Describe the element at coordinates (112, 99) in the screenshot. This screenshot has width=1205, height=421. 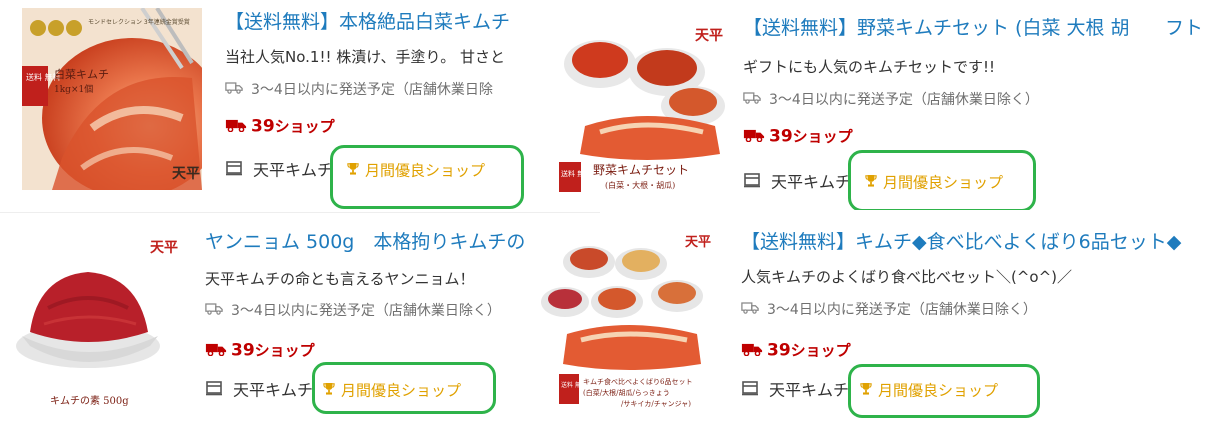
I see `product-image: モンドセレクション 3年連続金賞受賞 送料 無料 白菜キムチ 1kg×1個 天平` at that location.